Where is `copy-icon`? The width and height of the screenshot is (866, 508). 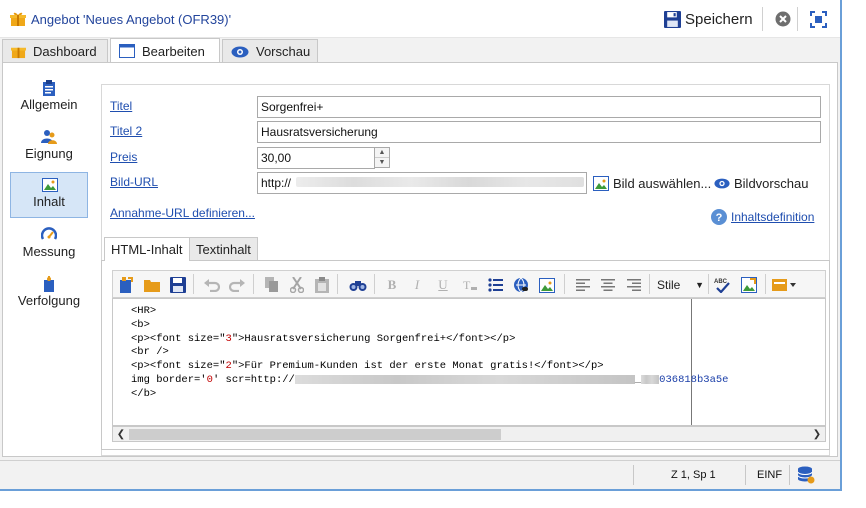 copy-icon is located at coordinates (272, 285).